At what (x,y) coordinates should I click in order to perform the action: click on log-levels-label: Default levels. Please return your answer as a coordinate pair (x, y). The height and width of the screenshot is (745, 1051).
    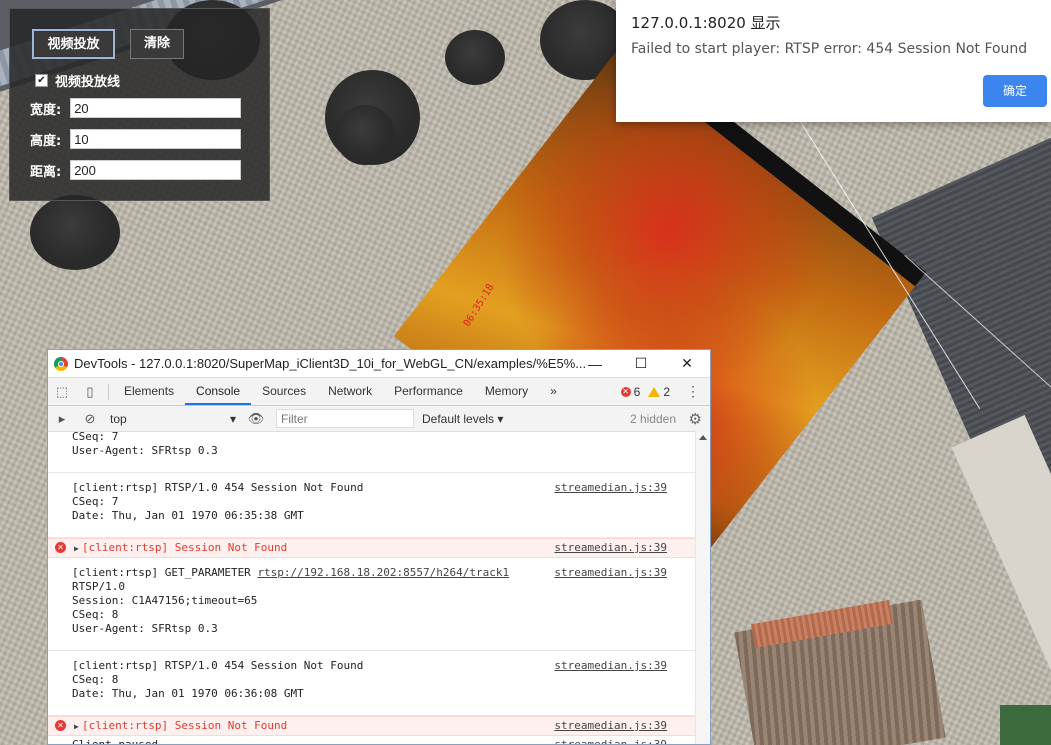
    Looking at the image, I should click on (458, 418).